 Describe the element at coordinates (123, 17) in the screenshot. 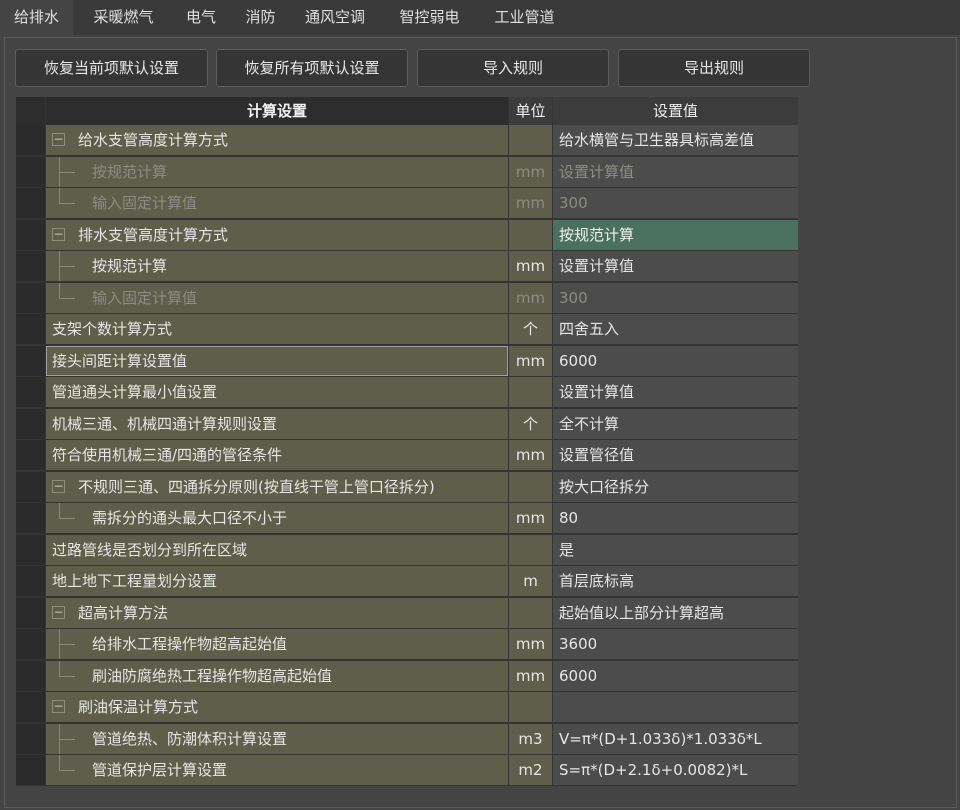

I see `tab-heating-gas: 采暖燃气` at that location.